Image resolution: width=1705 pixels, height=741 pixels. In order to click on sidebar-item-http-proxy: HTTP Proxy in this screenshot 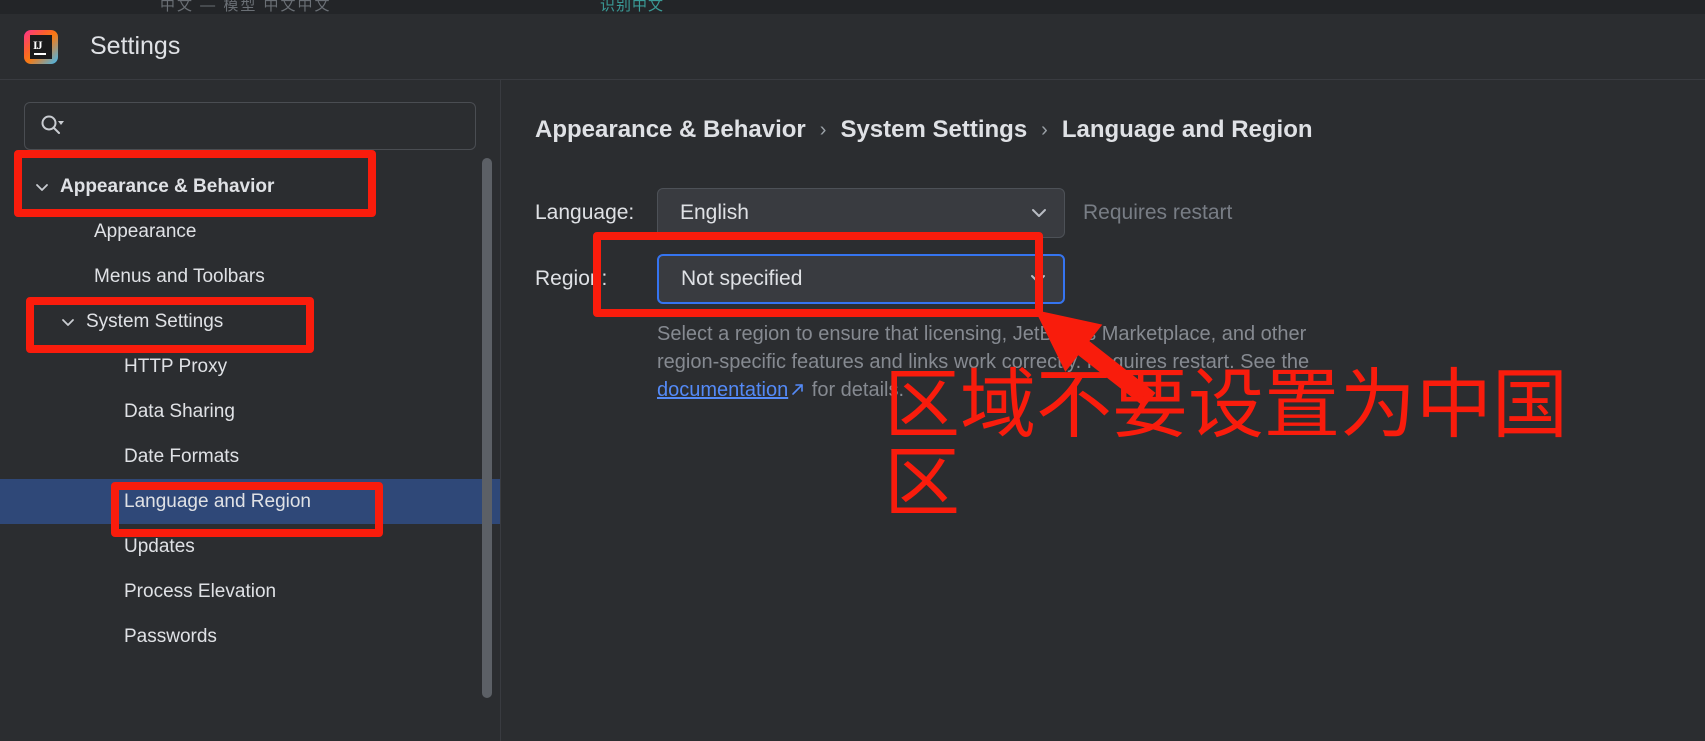, I will do `click(250, 366)`.